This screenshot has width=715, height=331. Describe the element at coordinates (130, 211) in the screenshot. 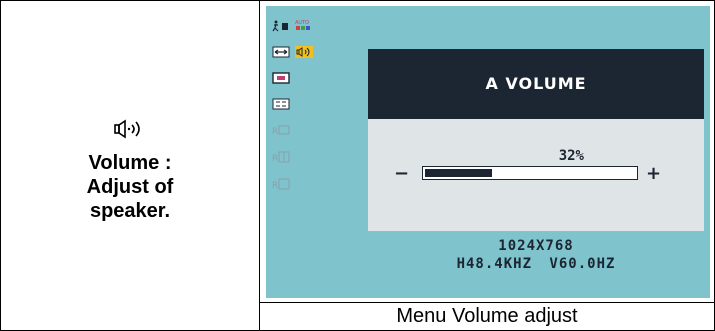

I see `description-line-3: speaker.` at that location.